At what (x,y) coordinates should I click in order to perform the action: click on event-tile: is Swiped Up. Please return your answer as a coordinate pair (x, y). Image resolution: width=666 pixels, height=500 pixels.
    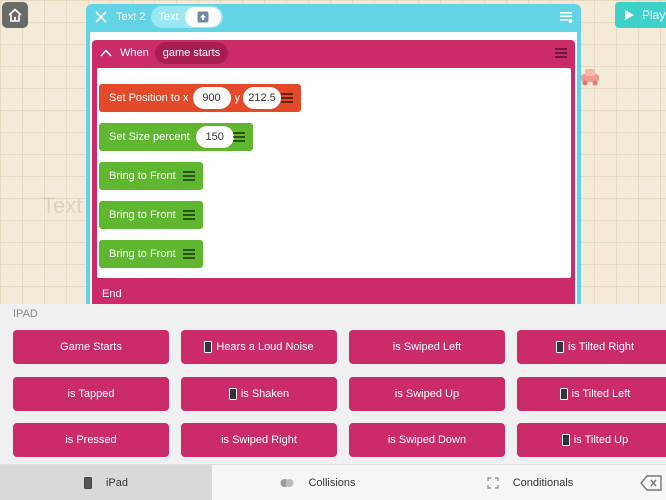
    Looking at the image, I should click on (427, 394).